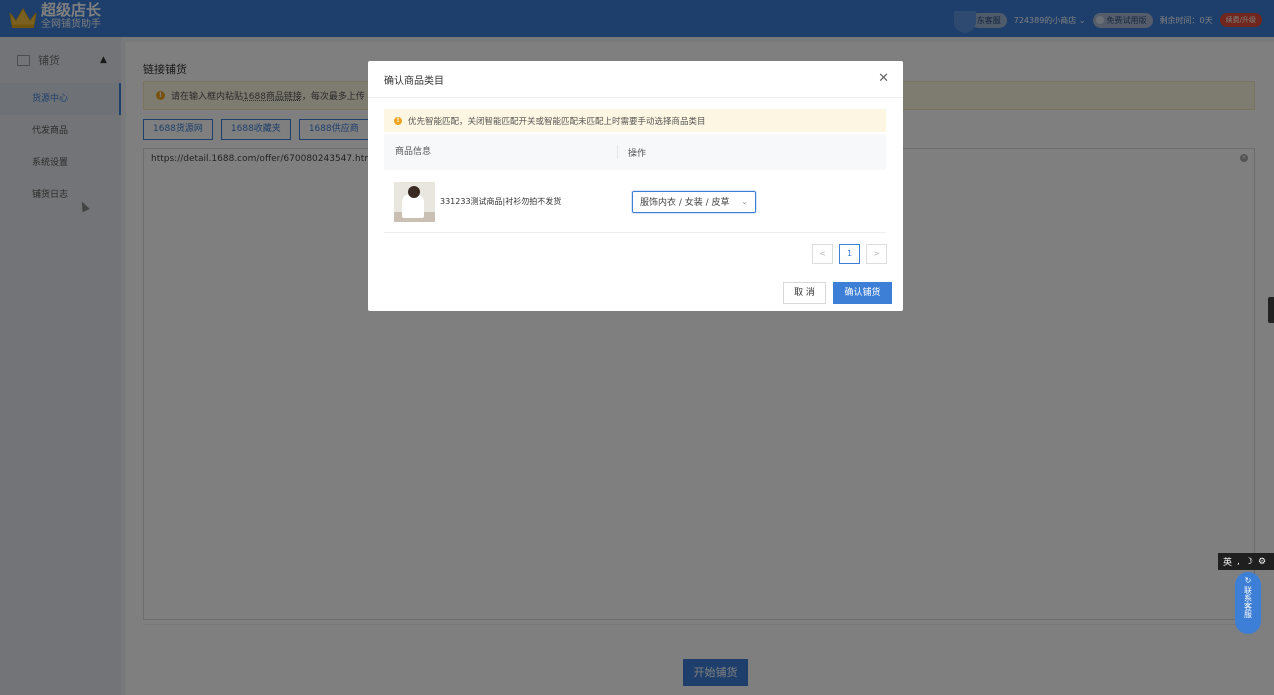  I want to click on product-thumbnail, so click(414, 201).